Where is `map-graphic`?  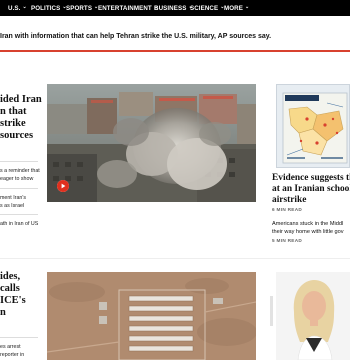
map-graphic is located at coordinates (313, 126).